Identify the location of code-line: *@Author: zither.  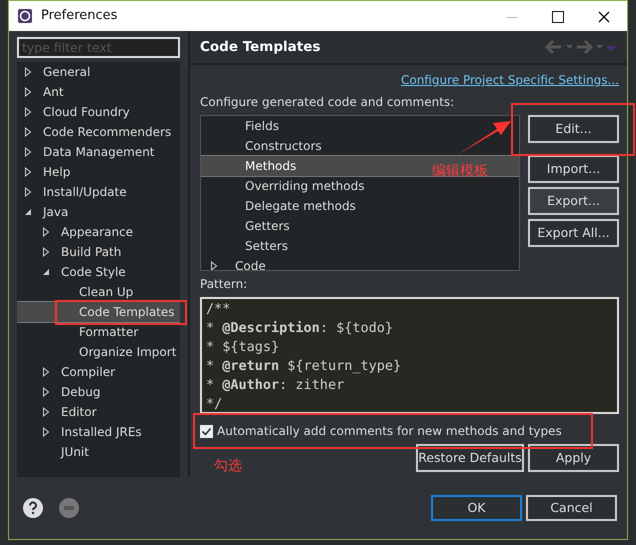
(276, 385).